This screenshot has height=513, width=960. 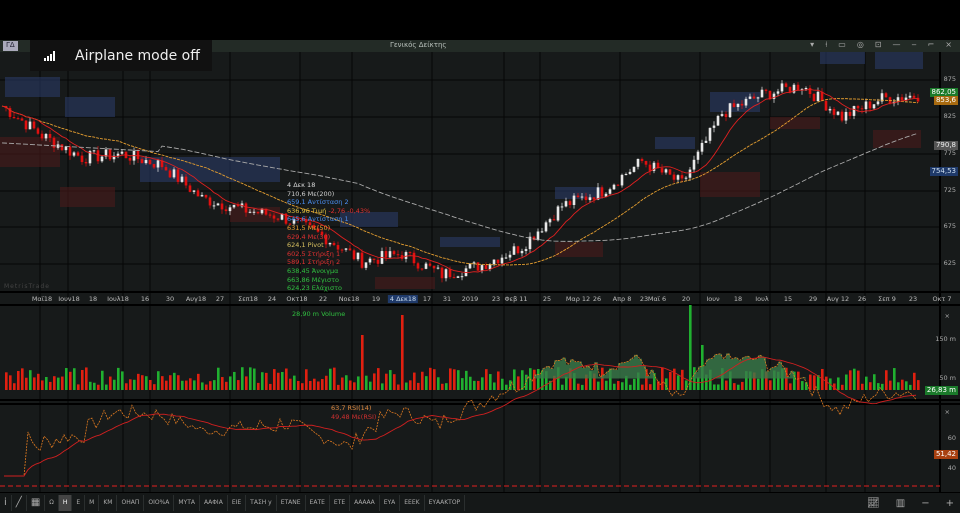 What do you see at coordinates (19, 503) in the screenshot?
I see `draw-line-icon: ╱` at bounding box center [19, 503].